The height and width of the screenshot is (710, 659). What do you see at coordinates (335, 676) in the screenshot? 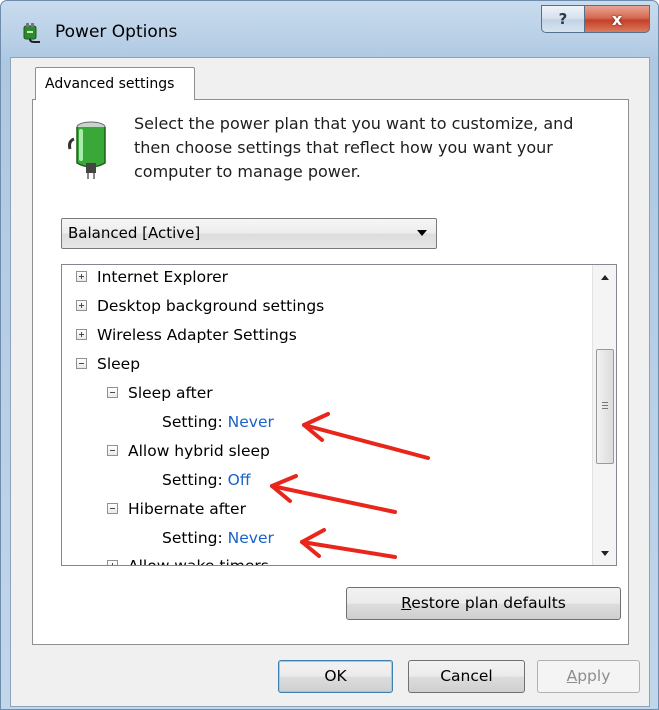
I see `ok-button: OK` at bounding box center [335, 676].